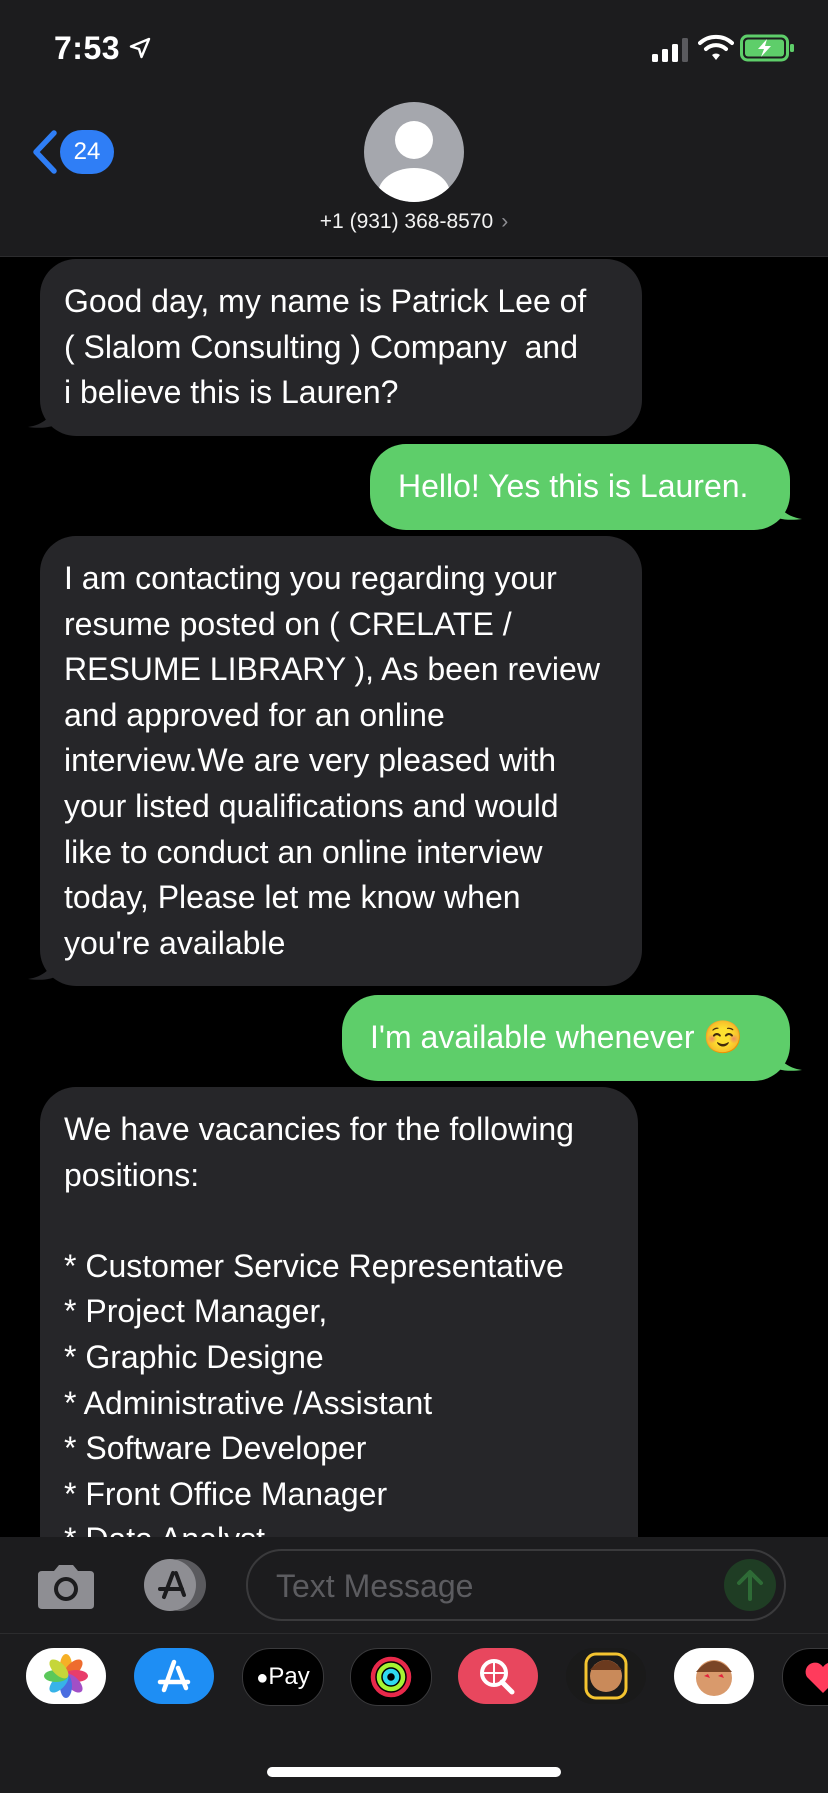 The image size is (828, 1793). What do you see at coordinates (505, 221) in the screenshot?
I see `chevron-right-icon: ›` at bounding box center [505, 221].